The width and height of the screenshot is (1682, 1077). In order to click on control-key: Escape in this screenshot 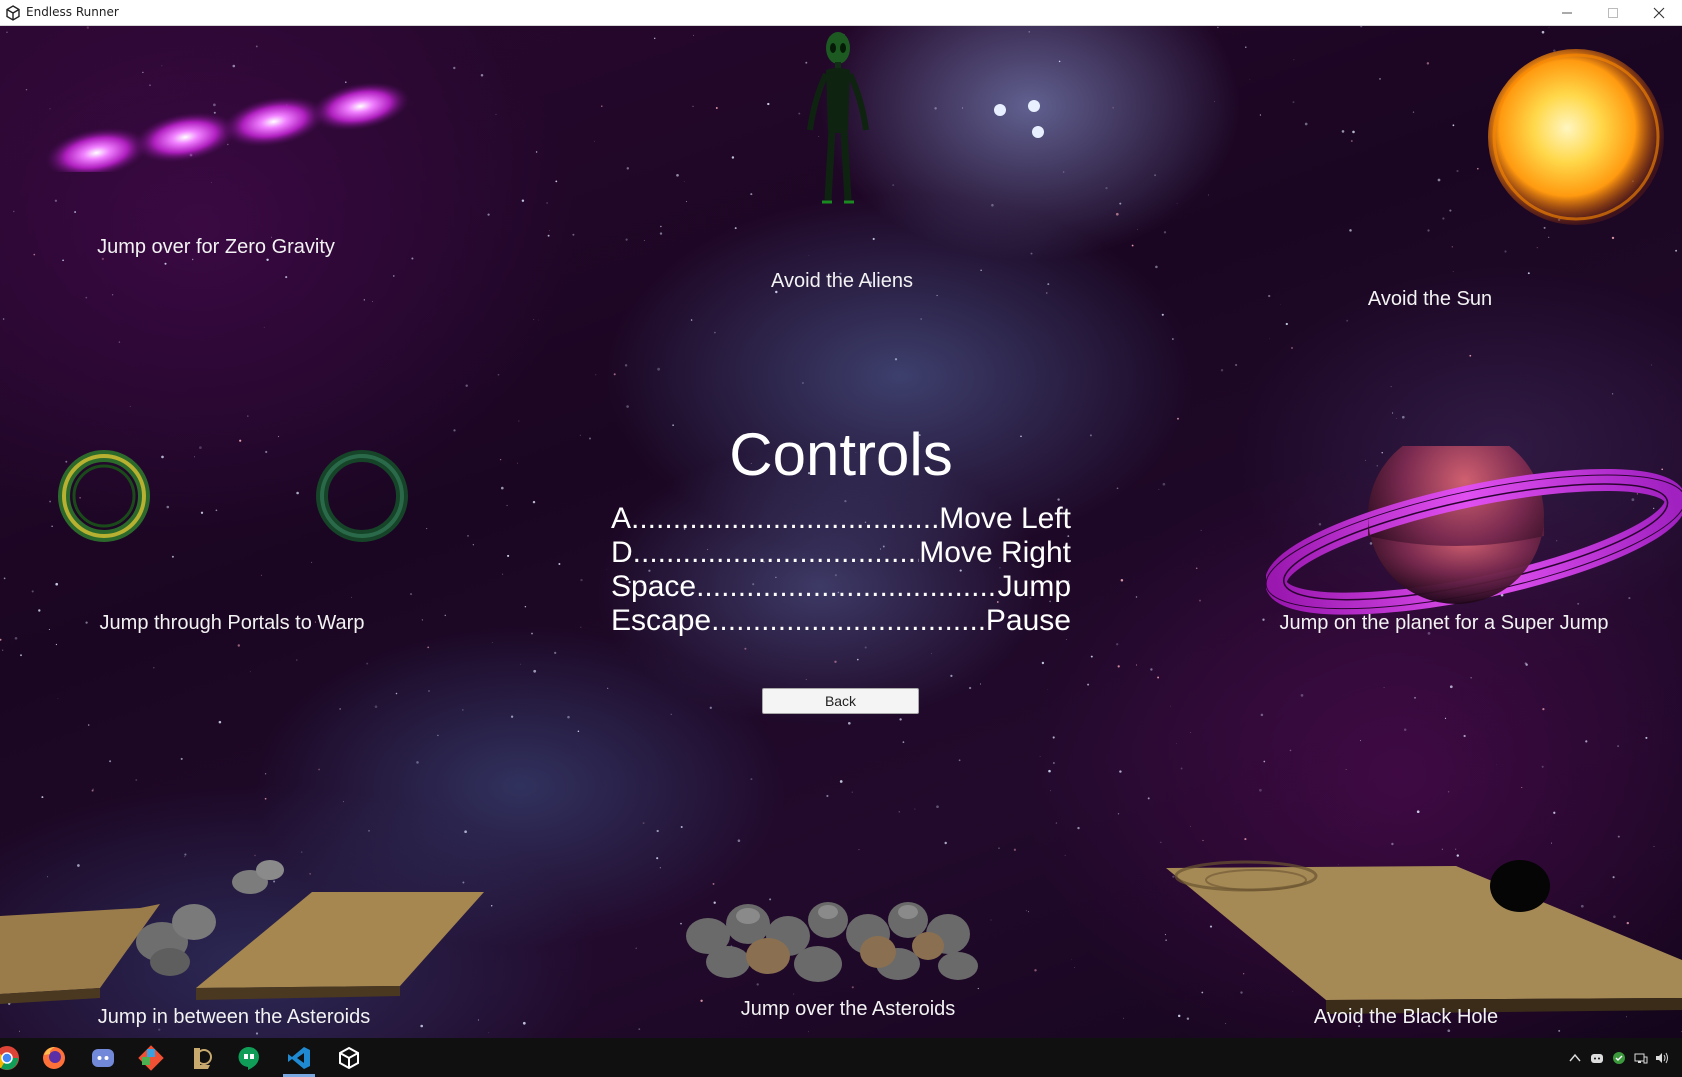, I will do `click(661, 620)`.